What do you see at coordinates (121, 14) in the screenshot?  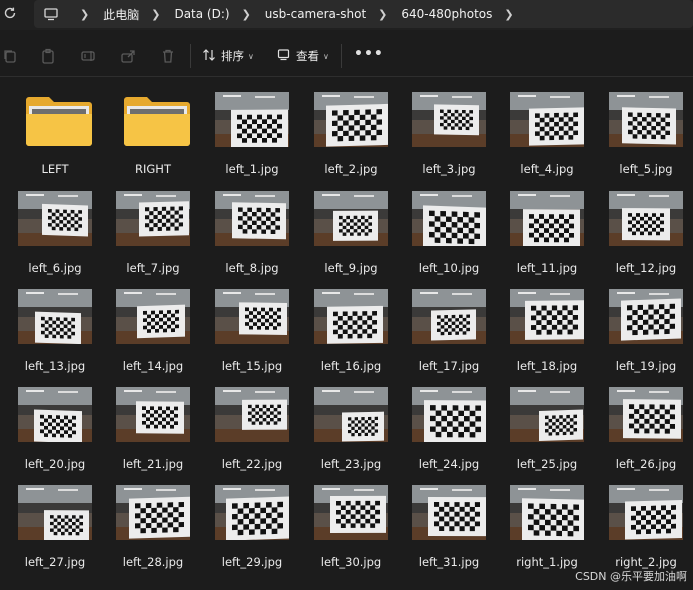 I see `breadcrumb-this-pc: 此电脑` at bounding box center [121, 14].